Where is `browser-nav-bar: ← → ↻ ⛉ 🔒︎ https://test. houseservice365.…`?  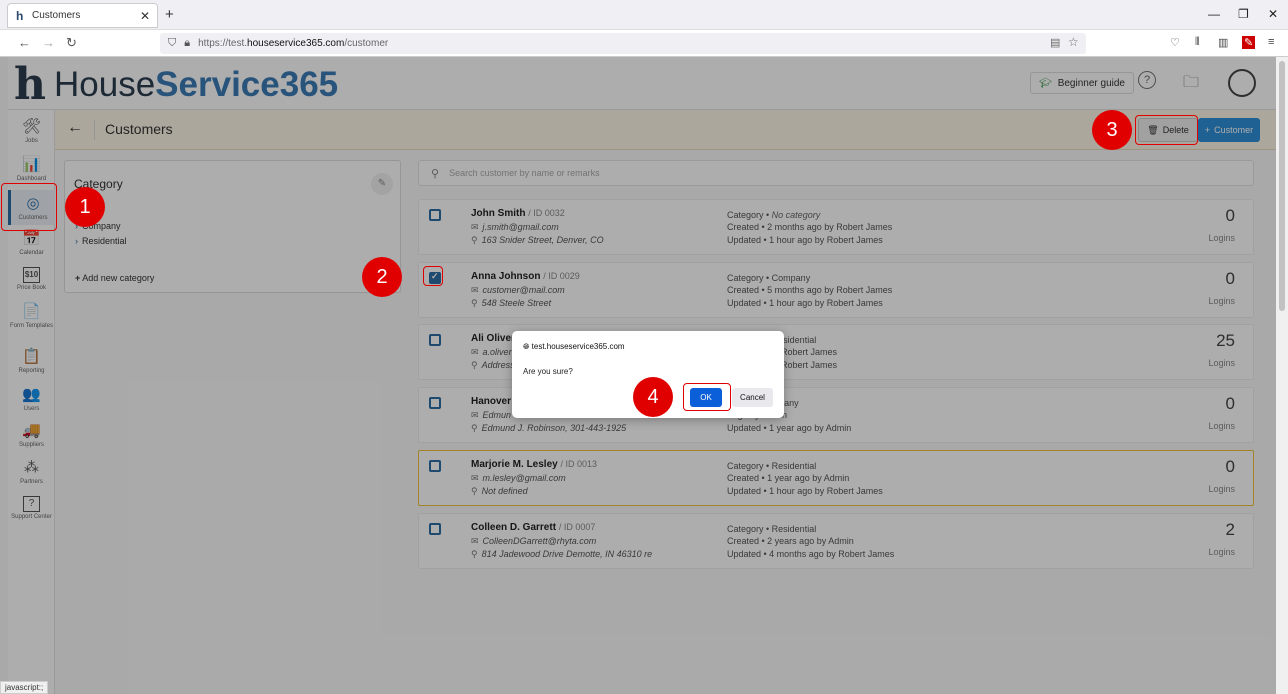 browser-nav-bar: ← → ↻ ⛉ 🔒︎ https://test. houseservice365.… is located at coordinates (644, 43).